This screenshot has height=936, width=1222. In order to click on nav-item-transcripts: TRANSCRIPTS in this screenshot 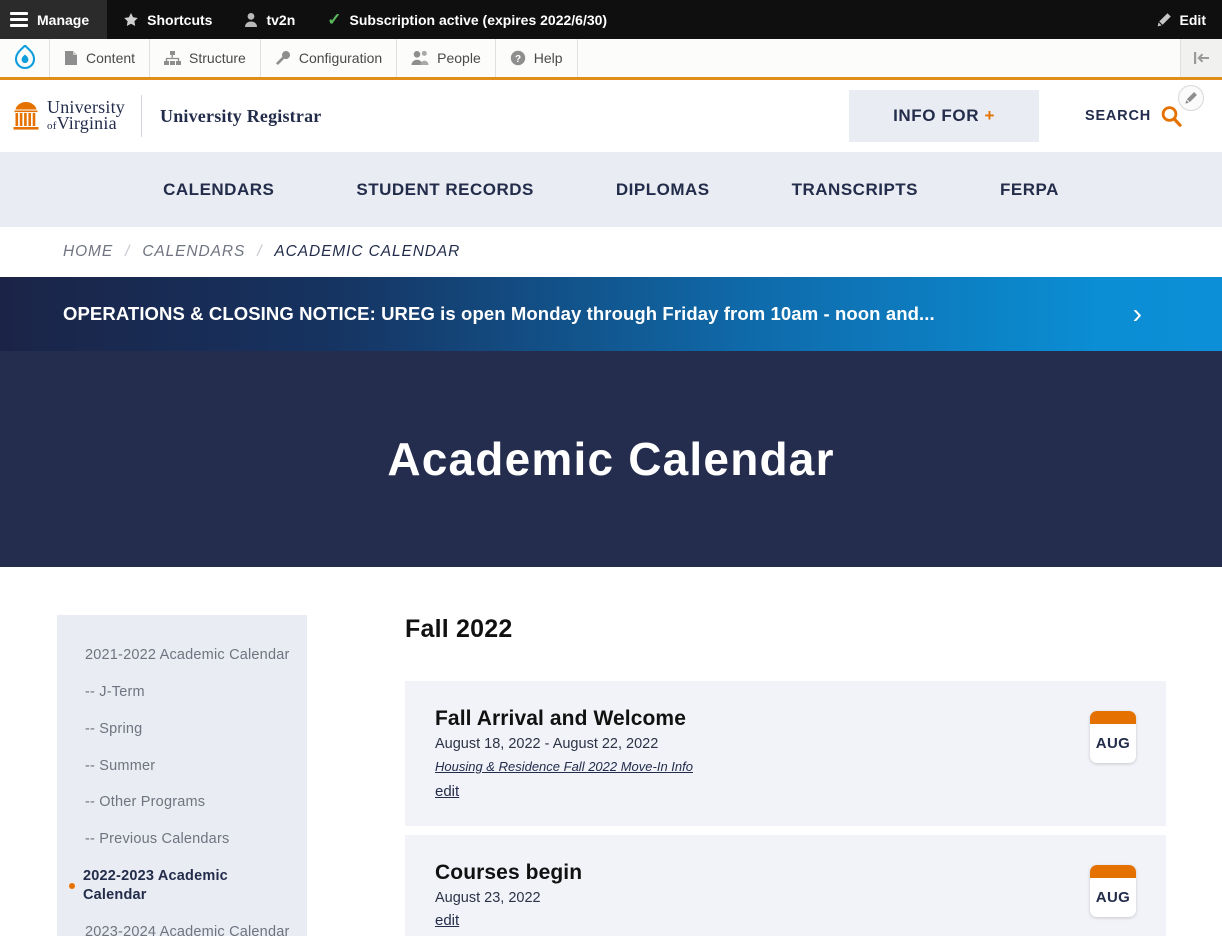, I will do `click(855, 190)`.